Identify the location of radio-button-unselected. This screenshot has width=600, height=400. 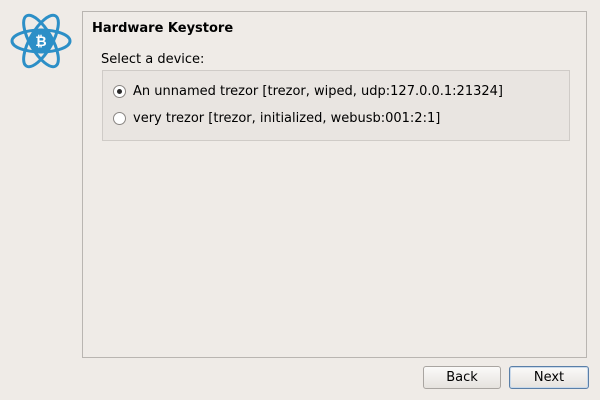
(119, 118).